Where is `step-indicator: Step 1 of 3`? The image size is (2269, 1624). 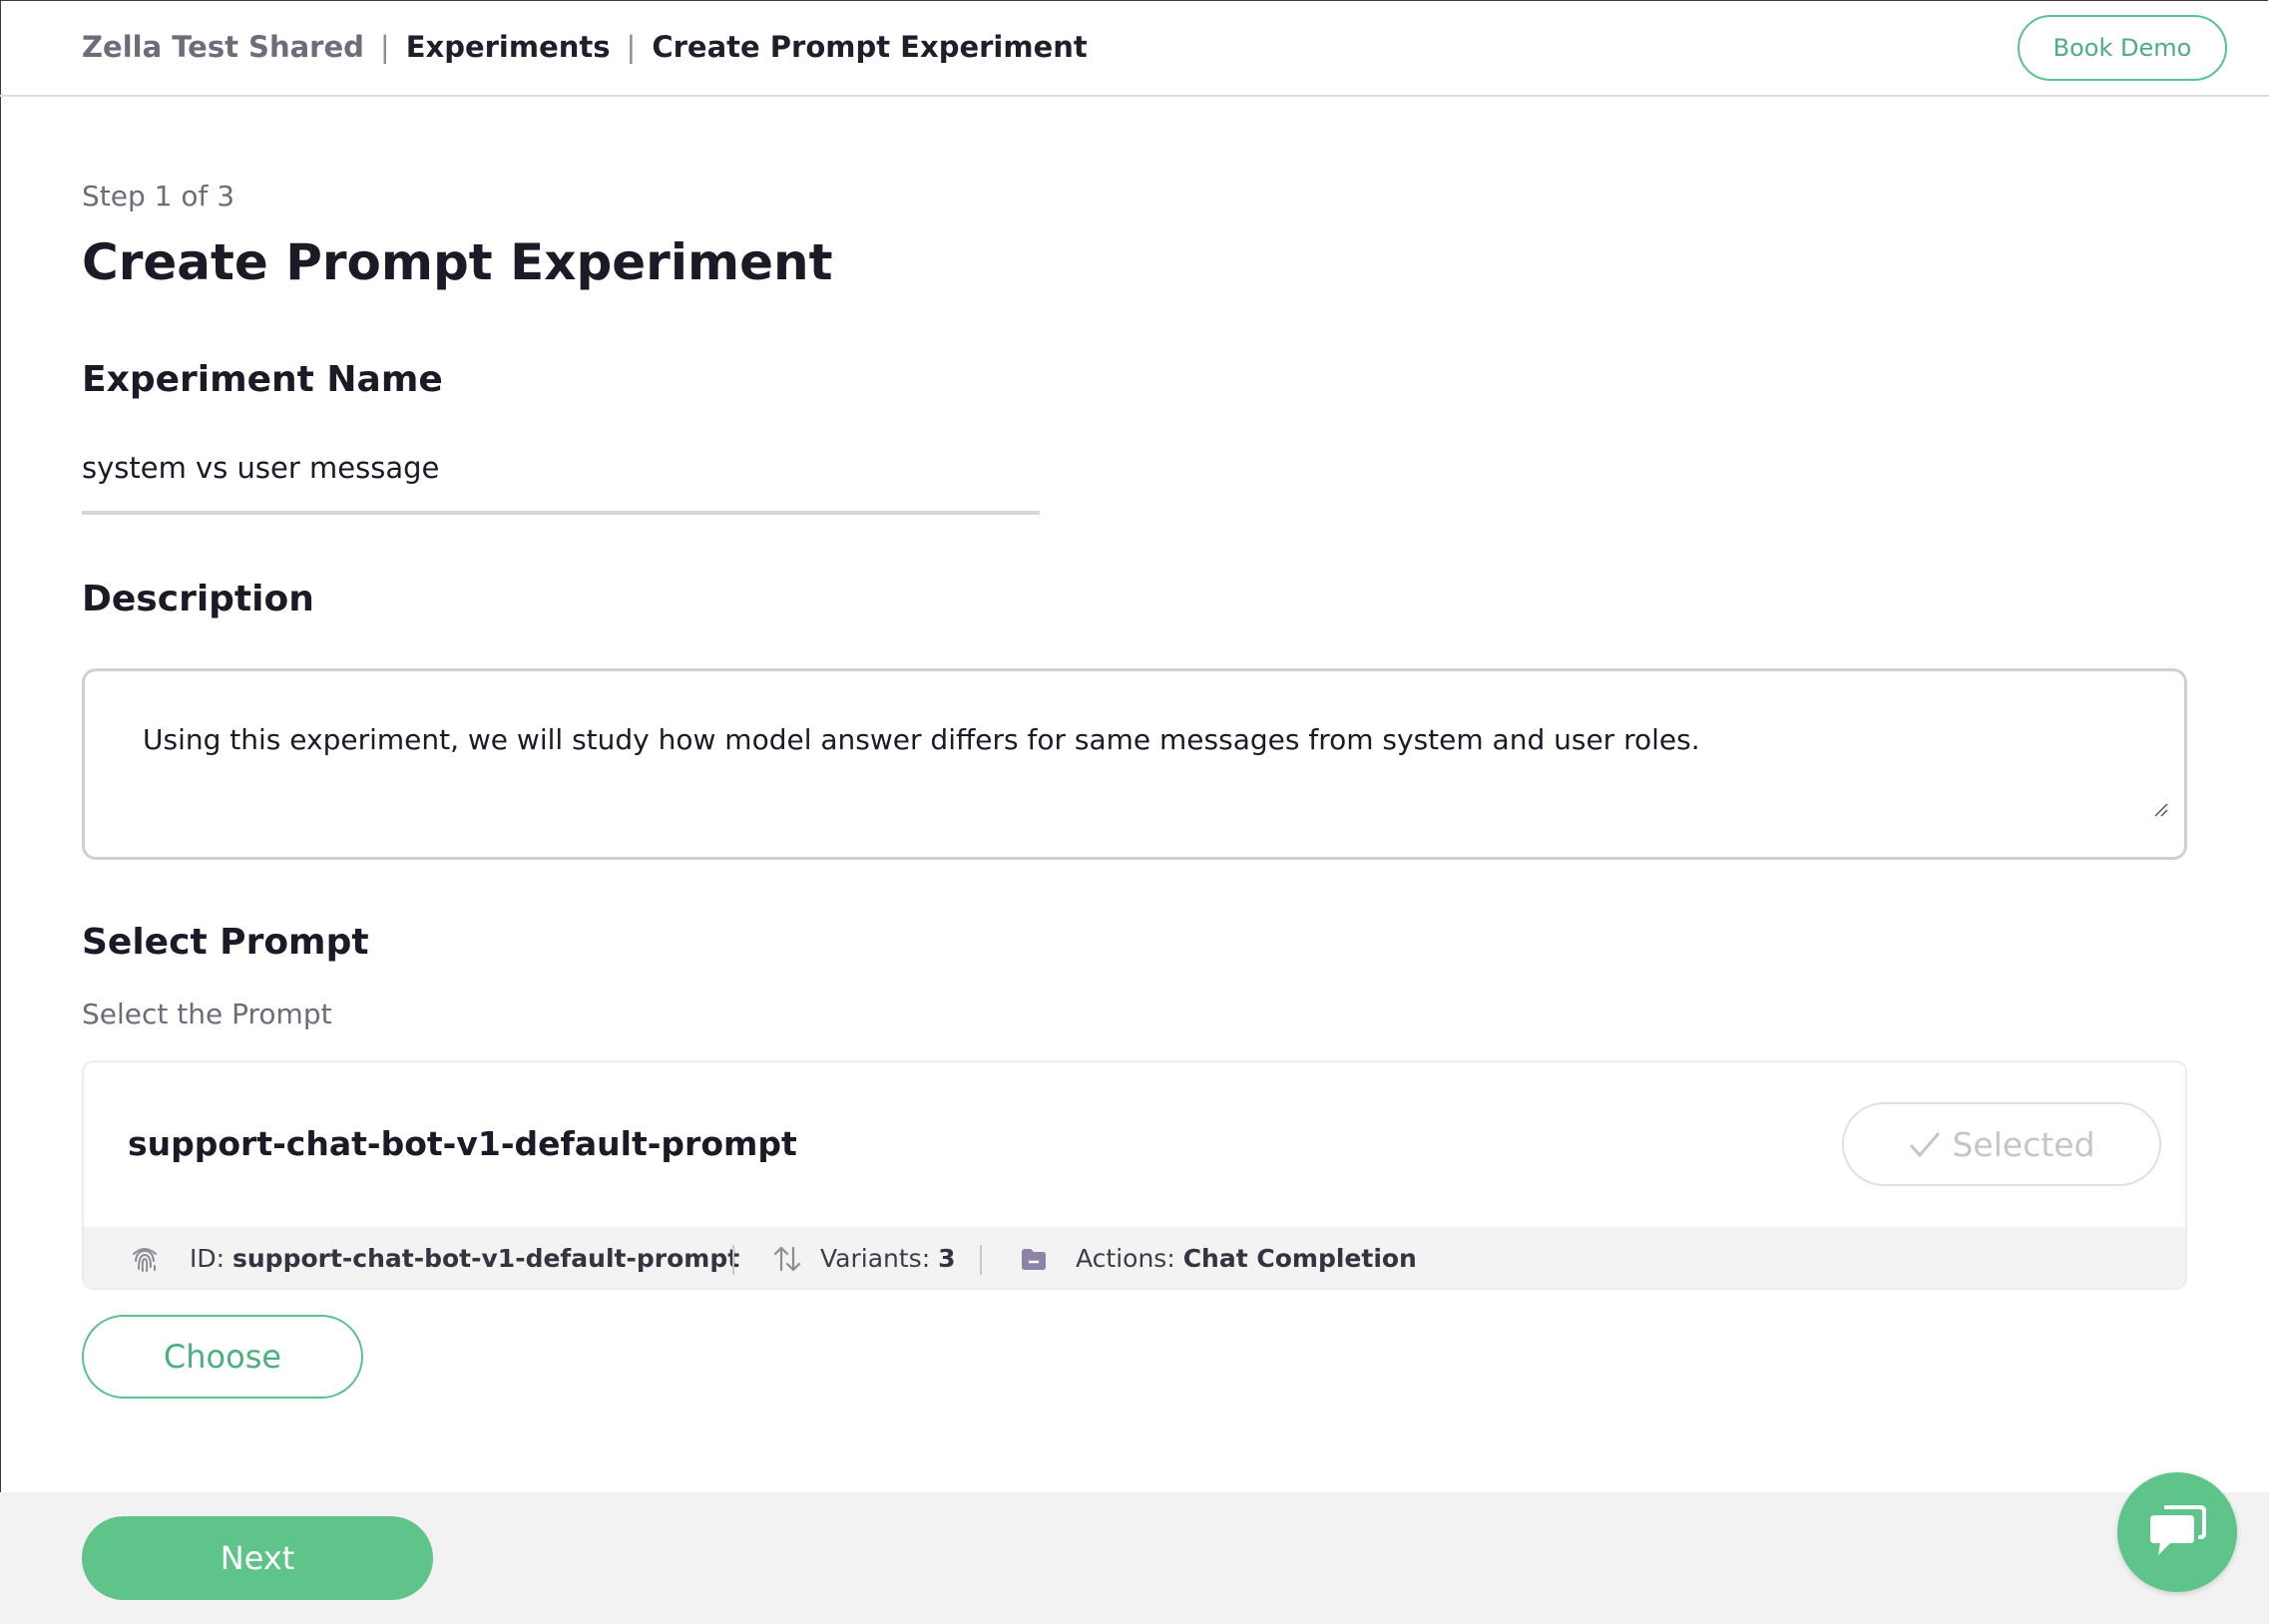 step-indicator: Step 1 of 3 is located at coordinates (158, 196).